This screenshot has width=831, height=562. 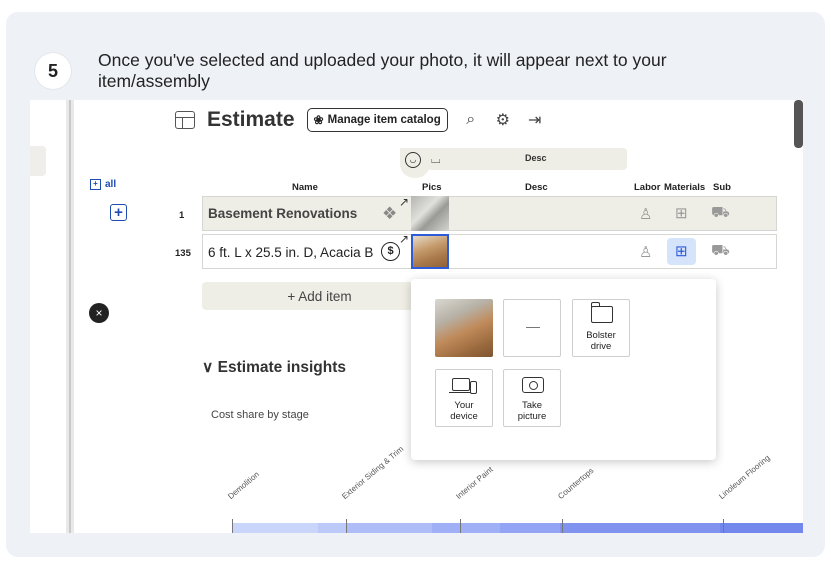 I want to click on stage-label: Linoleum Flooring, so click(x=744, y=477).